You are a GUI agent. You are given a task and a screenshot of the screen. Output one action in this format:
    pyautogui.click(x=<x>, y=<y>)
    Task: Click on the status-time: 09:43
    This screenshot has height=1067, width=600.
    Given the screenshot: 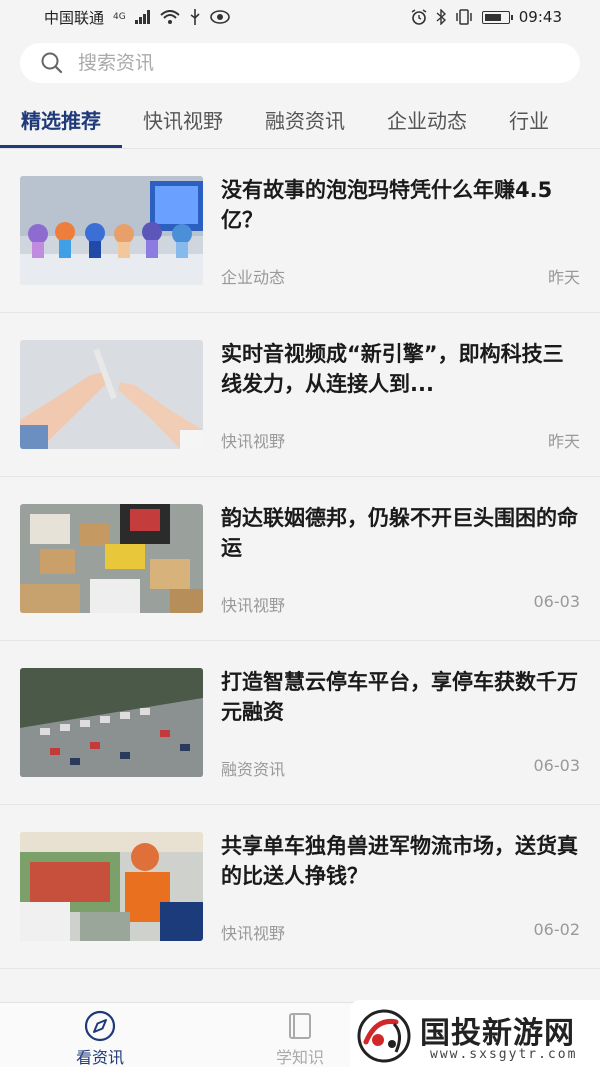 What is the action you would take?
    pyautogui.click(x=540, y=17)
    